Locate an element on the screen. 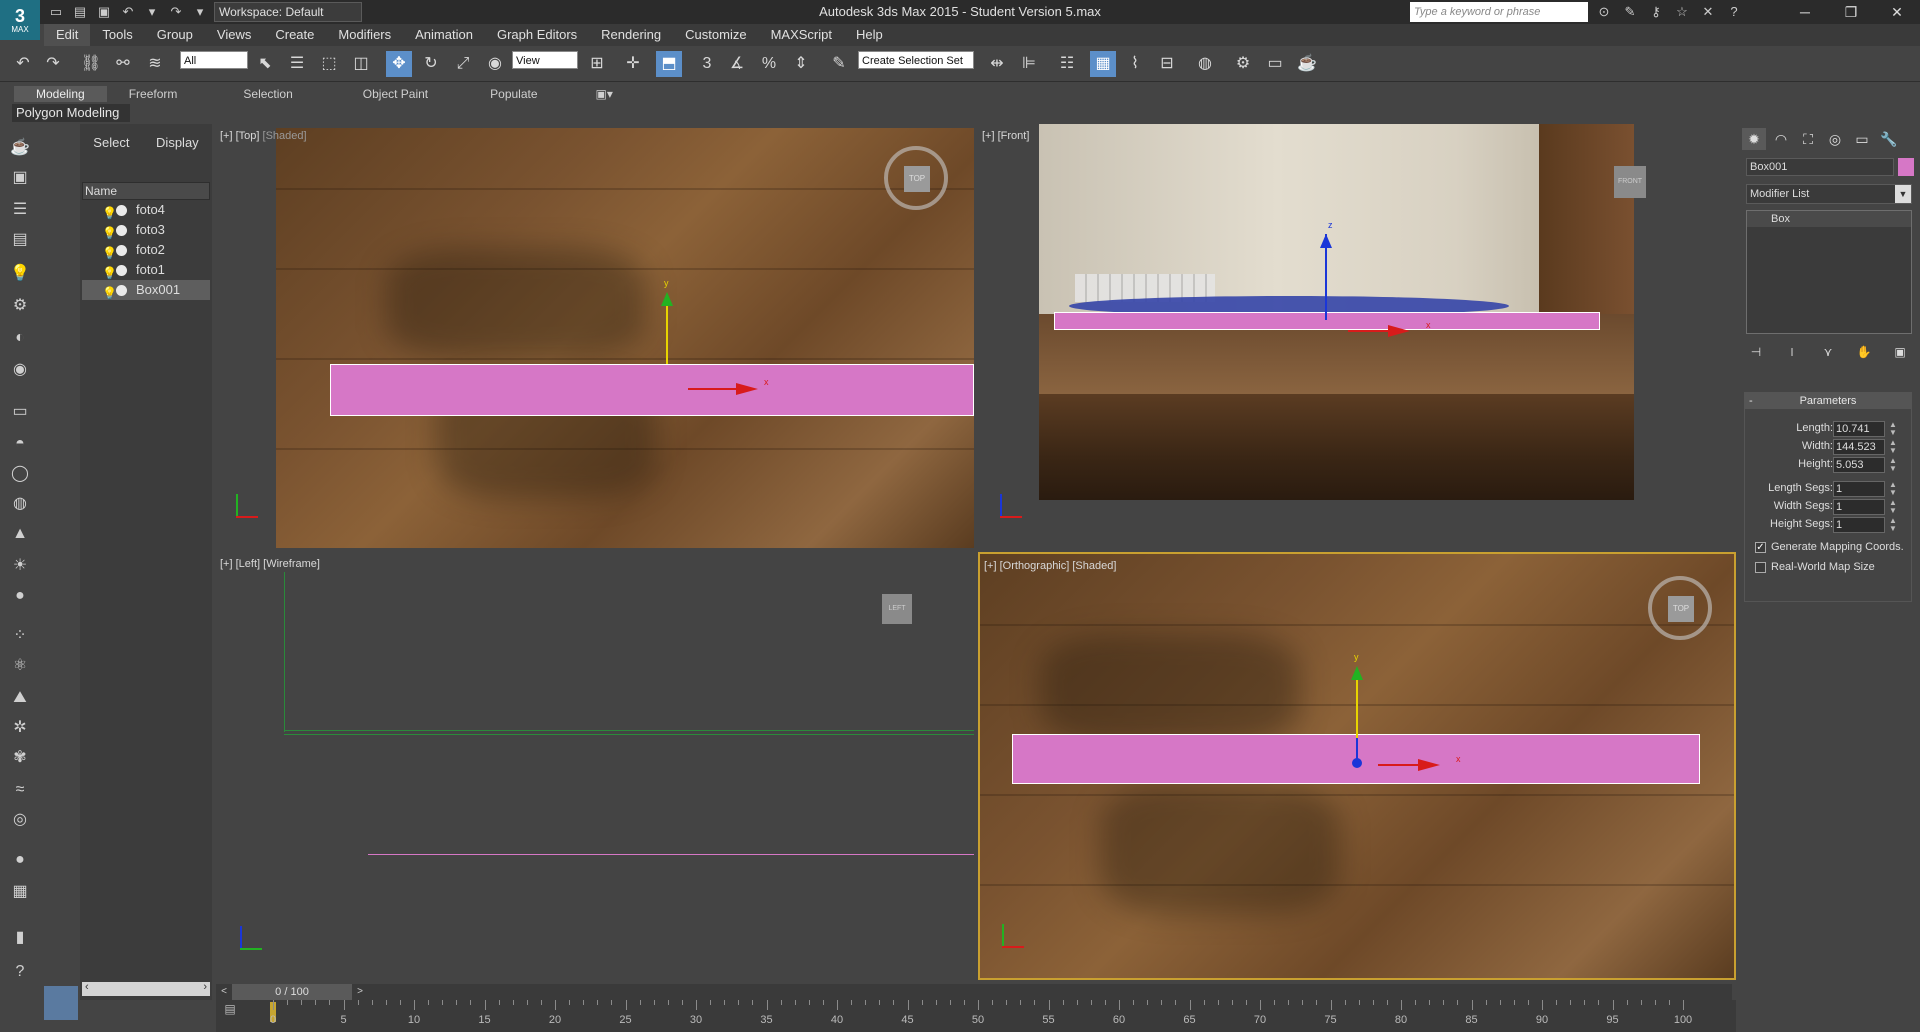  plant-icon: ✾ is located at coordinates (20, 758).